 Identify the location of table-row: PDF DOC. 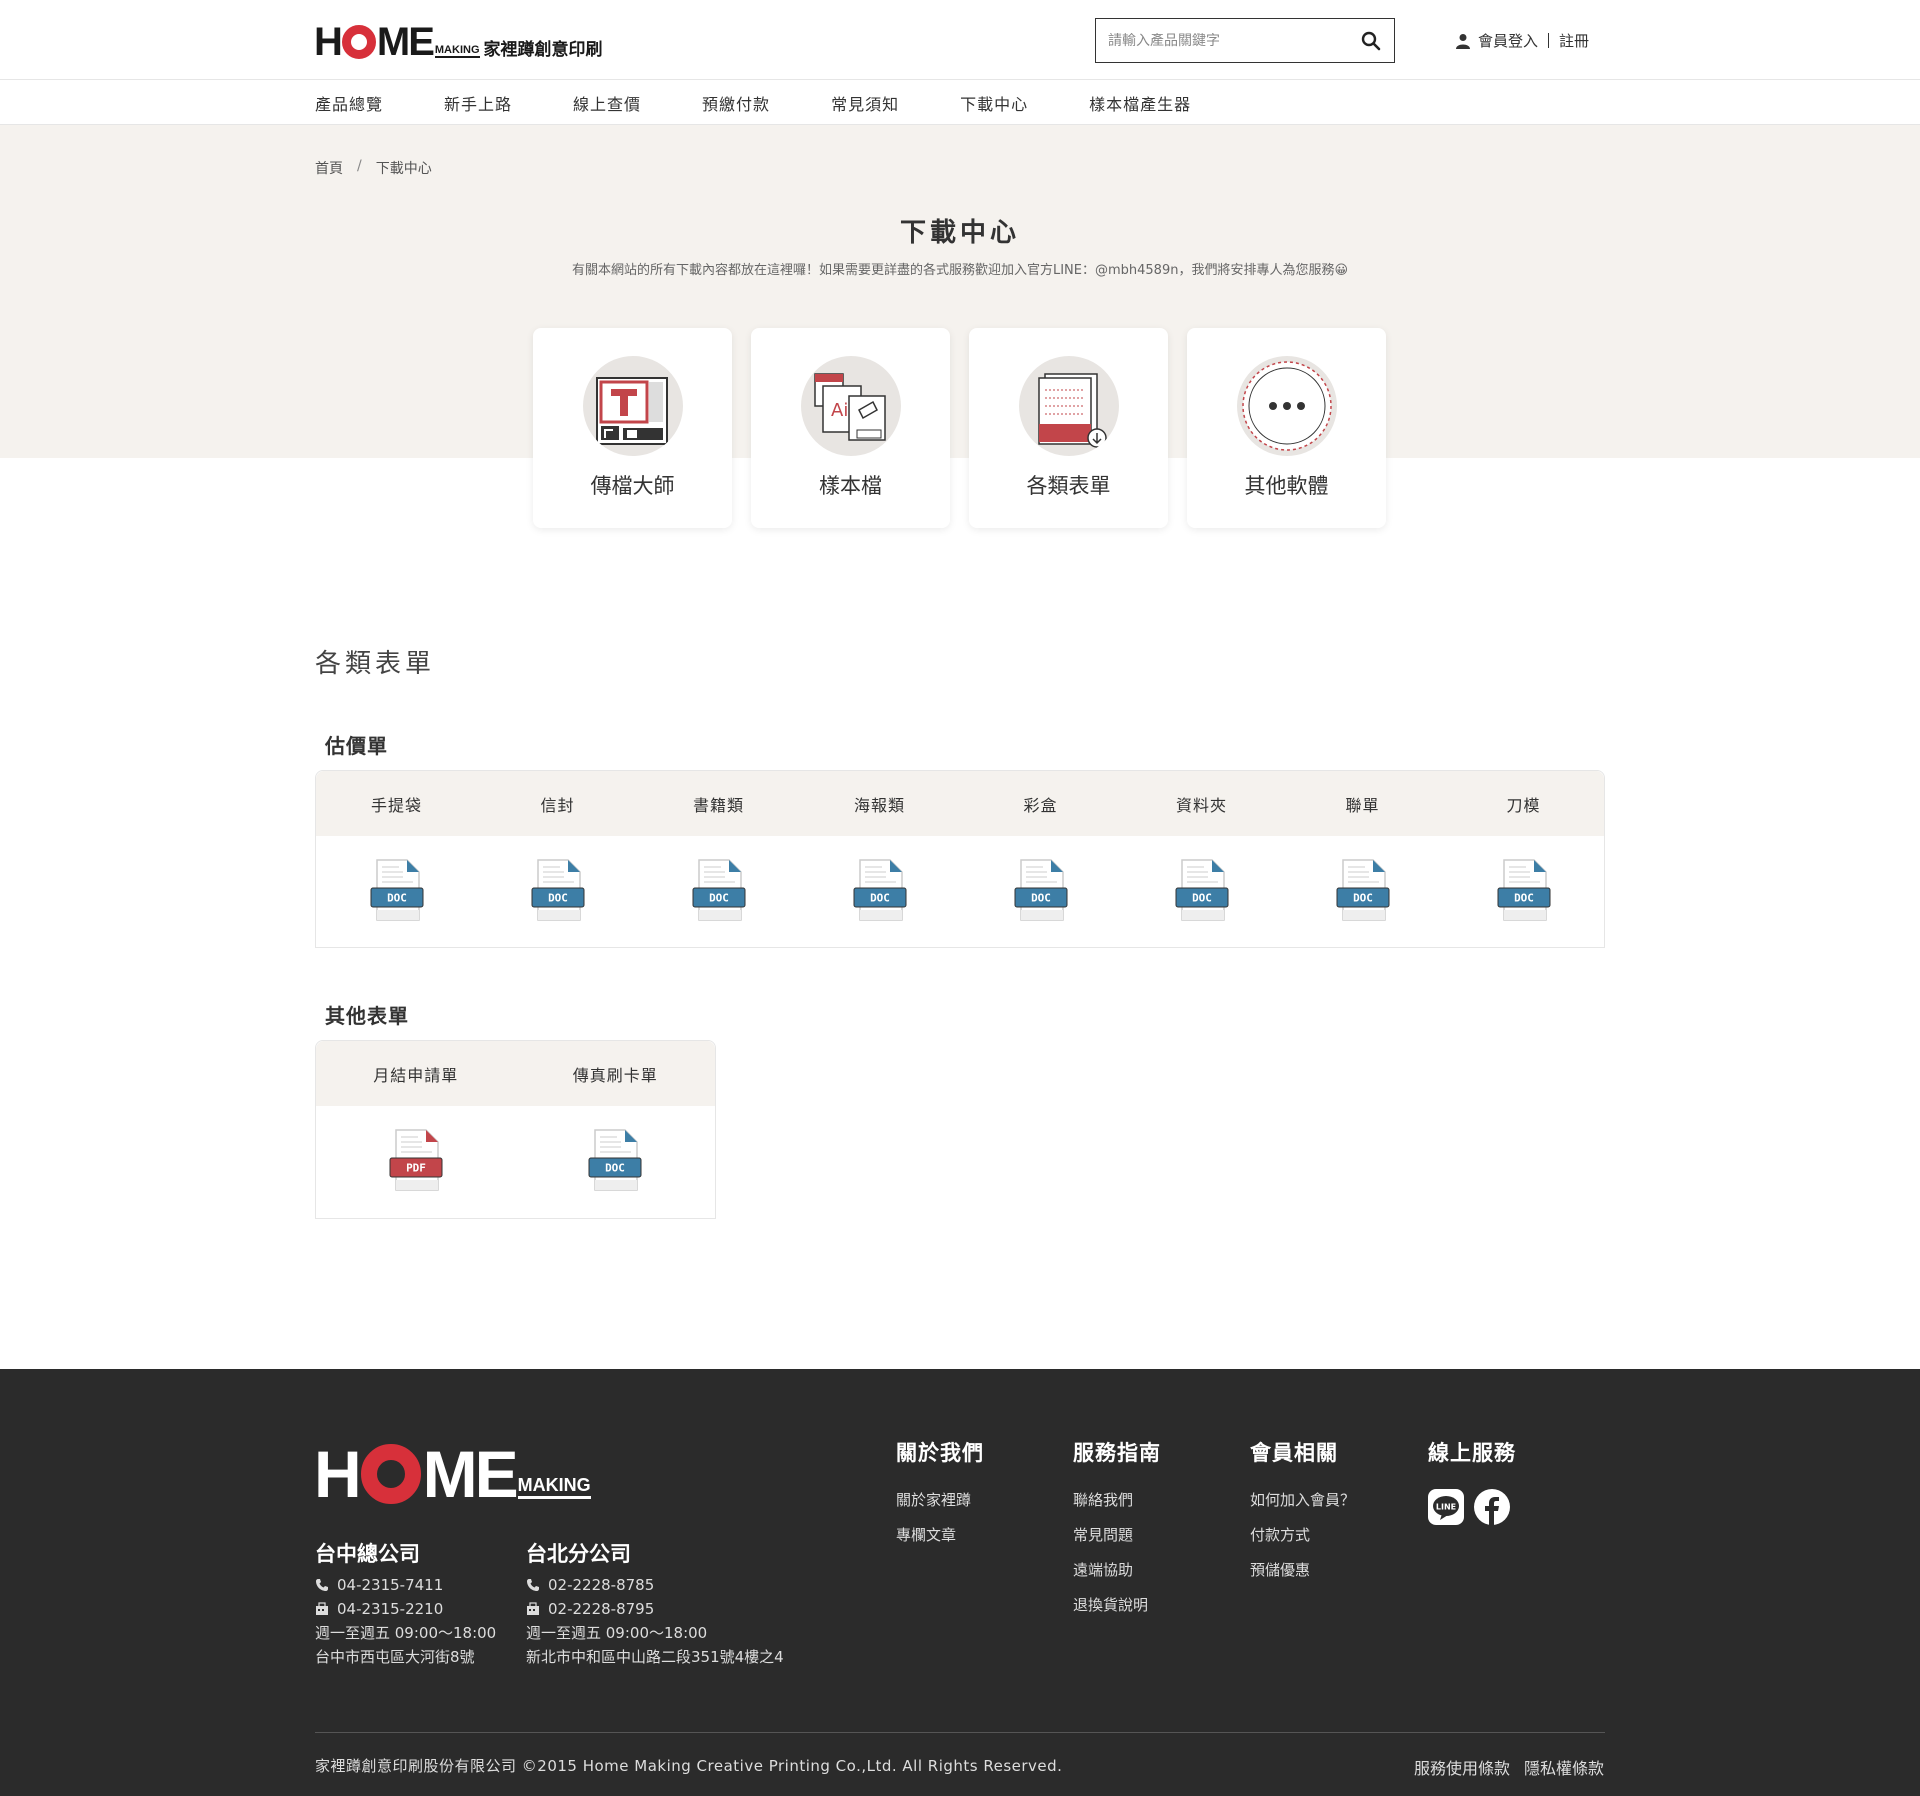
(515, 1161).